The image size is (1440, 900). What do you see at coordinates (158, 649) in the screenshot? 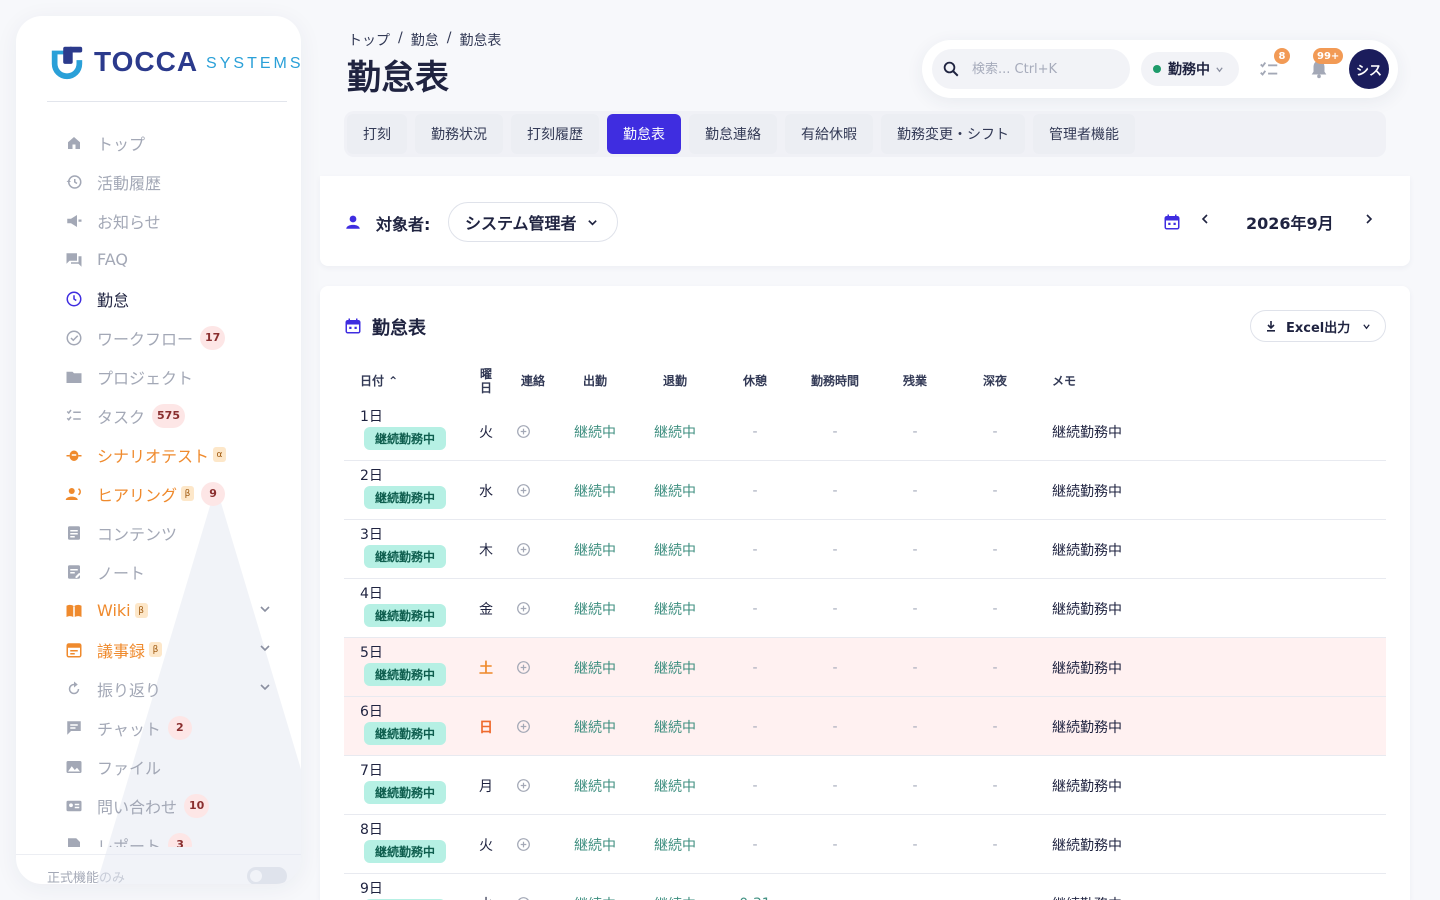
I see `sidebar-item-minutes: 議事録 β` at bounding box center [158, 649].